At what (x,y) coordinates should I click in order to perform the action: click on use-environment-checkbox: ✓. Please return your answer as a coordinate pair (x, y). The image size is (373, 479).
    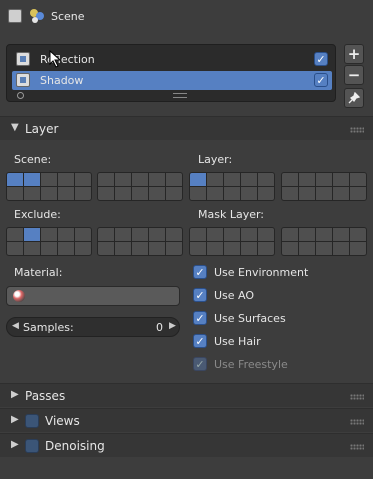
    Looking at the image, I should click on (200, 272).